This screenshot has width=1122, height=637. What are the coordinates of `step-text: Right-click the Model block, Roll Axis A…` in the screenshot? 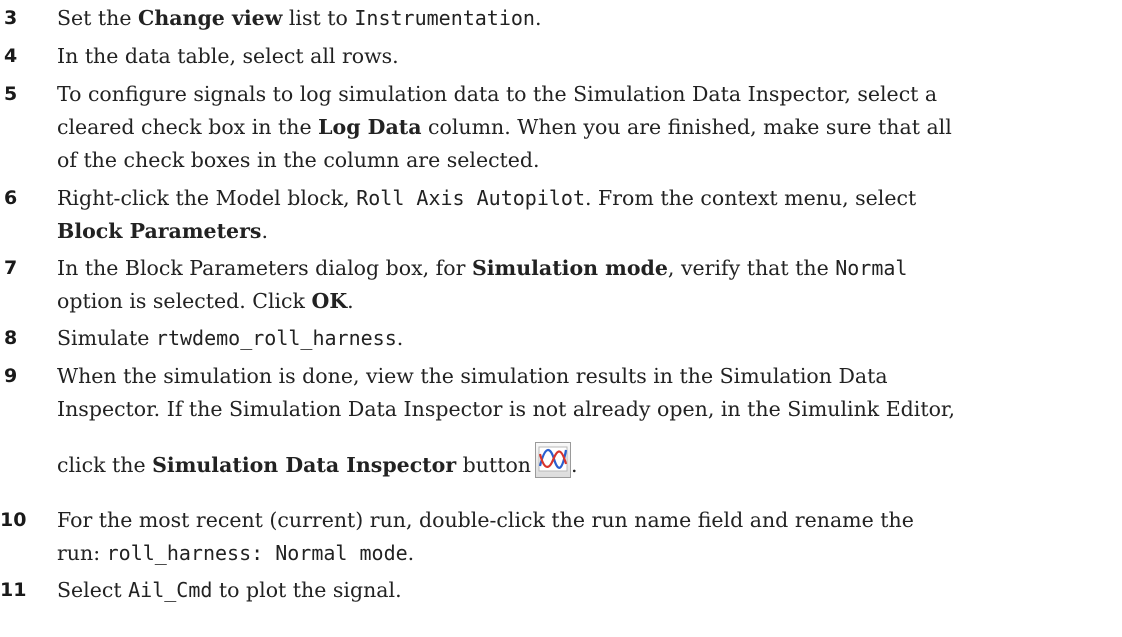 It's located at (487, 214).